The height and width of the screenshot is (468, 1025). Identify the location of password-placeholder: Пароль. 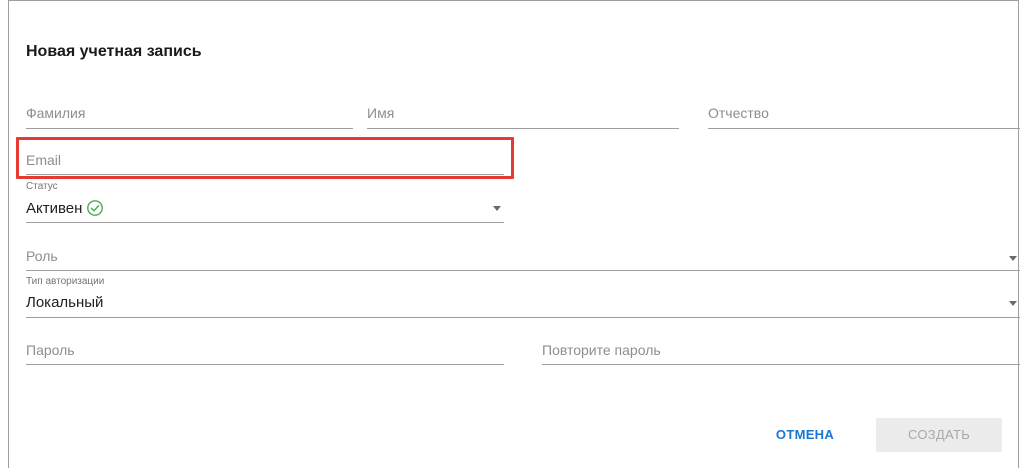
(50, 350).